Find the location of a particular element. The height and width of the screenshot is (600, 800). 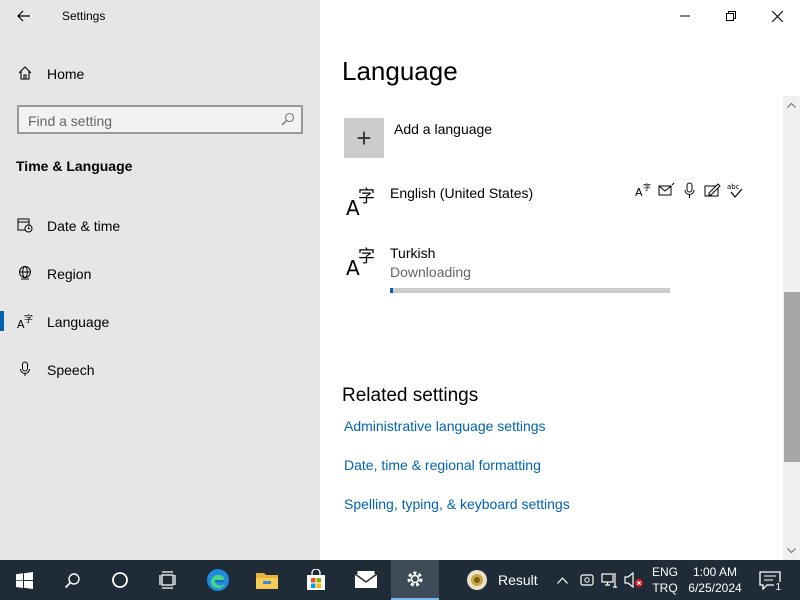

chevron-down-icon is located at coordinates (791, 551).